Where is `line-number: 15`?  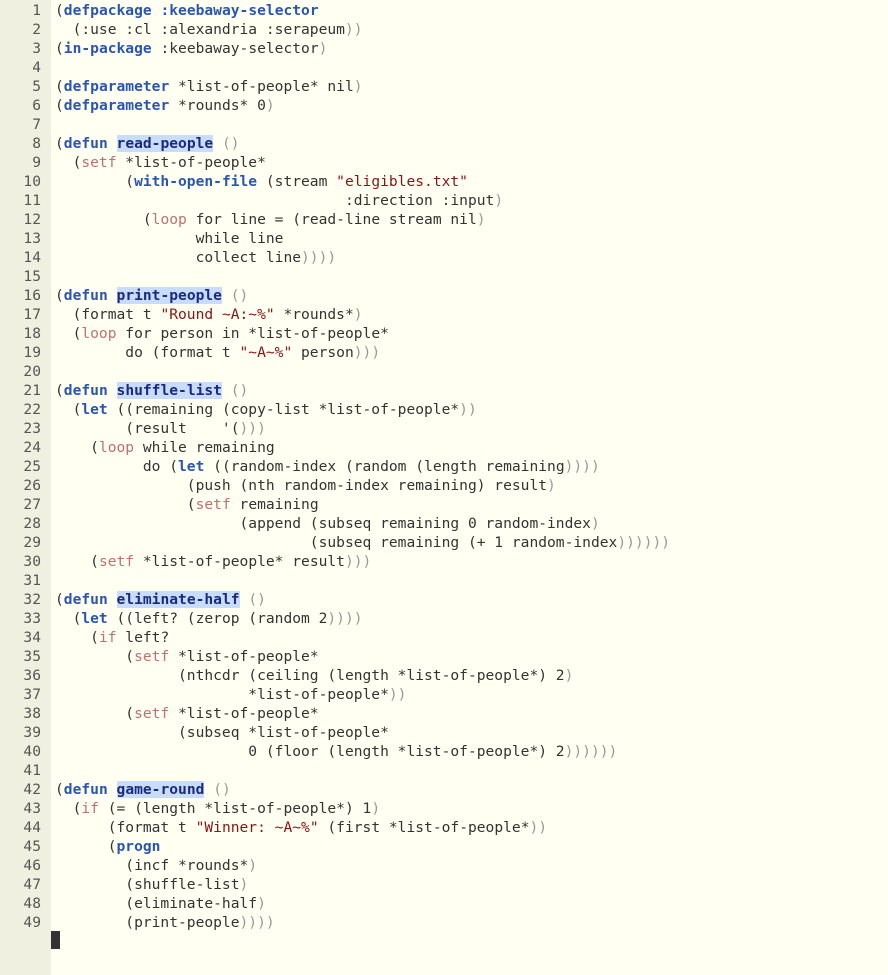 line-number: 15 is located at coordinates (32, 276).